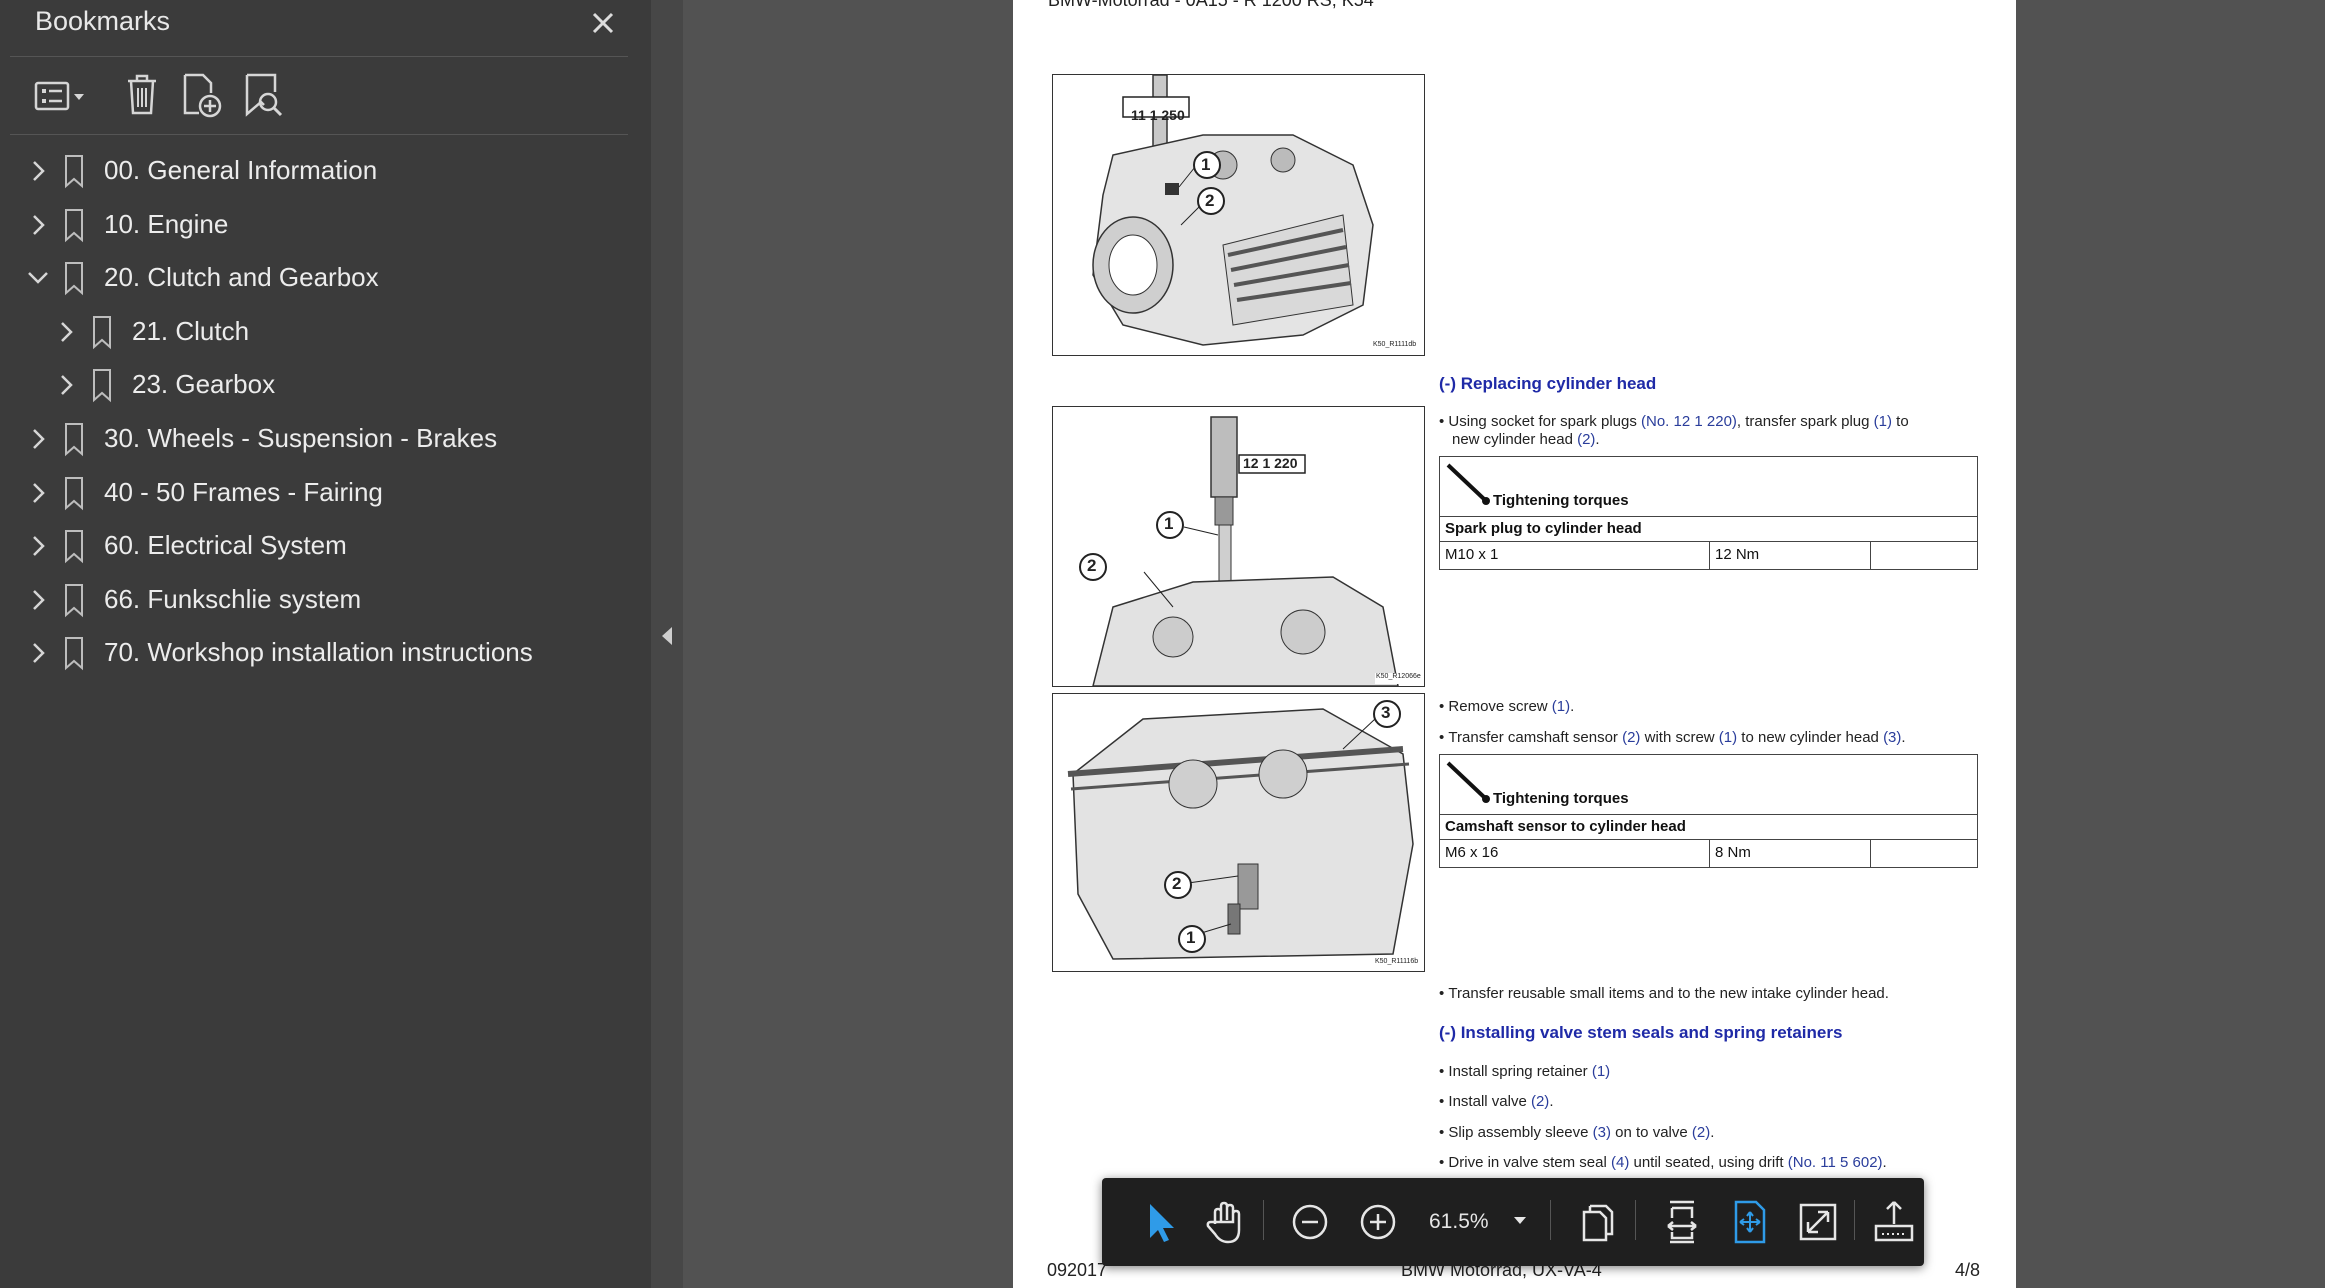 Image resolution: width=2325 pixels, height=1288 pixels. Describe the element at coordinates (1226, 1222) in the screenshot. I see `hand-tool-icon` at that location.